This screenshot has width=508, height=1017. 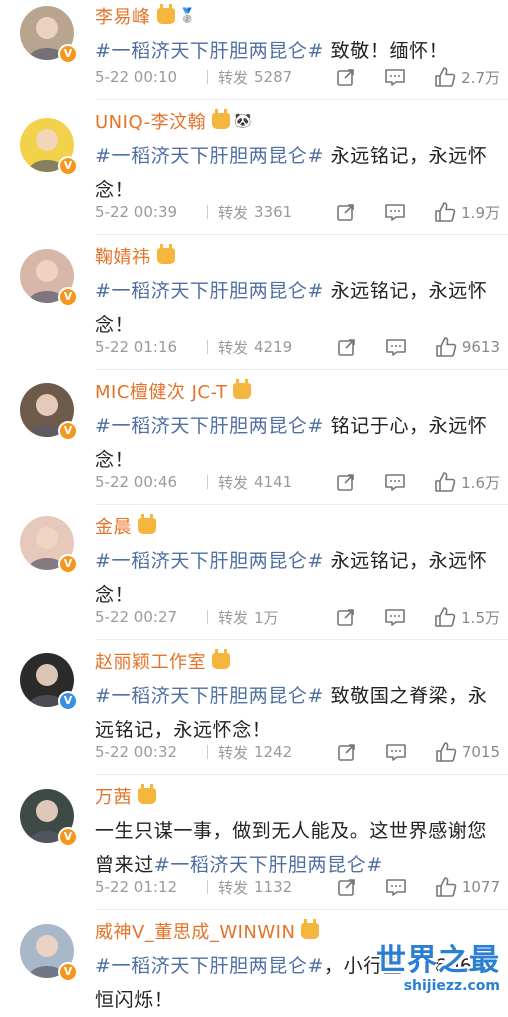 What do you see at coordinates (113, 526) in the screenshot?
I see `user-name: 金晨` at bounding box center [113, 526].